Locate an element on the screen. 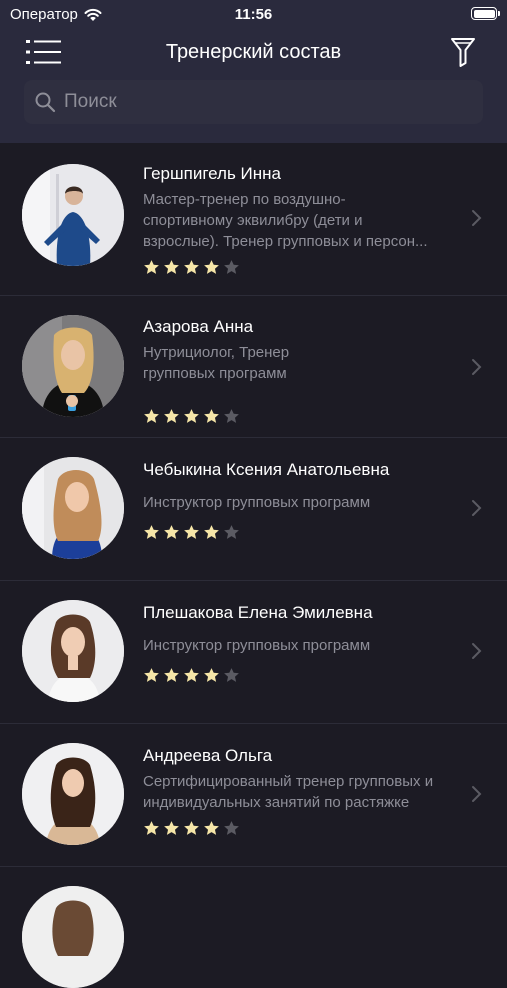  description-line: Сертифицированный тренер групповых и is located at coordinates (288, 781).